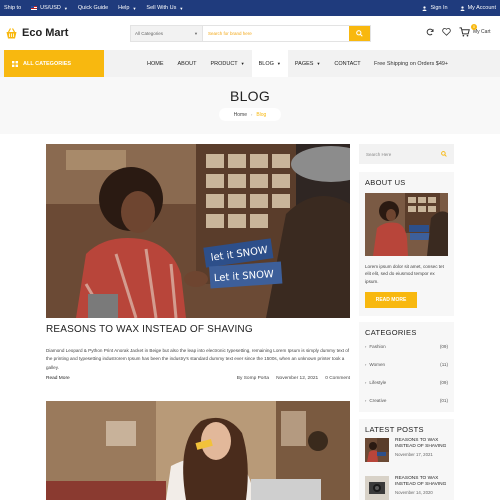 This screenshot has width=500, height=500. What do you see at coordinates (250, 105) in the screenshot?
I see `page-banner` at bounding box center [250, 105].